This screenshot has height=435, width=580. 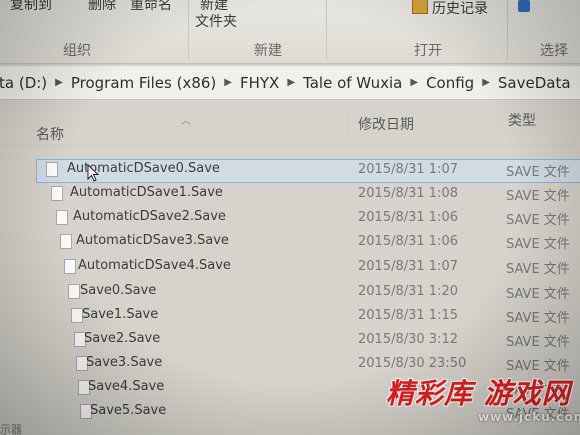 I want to click on mouse-pointer-icon, so click(x=93, y=173).